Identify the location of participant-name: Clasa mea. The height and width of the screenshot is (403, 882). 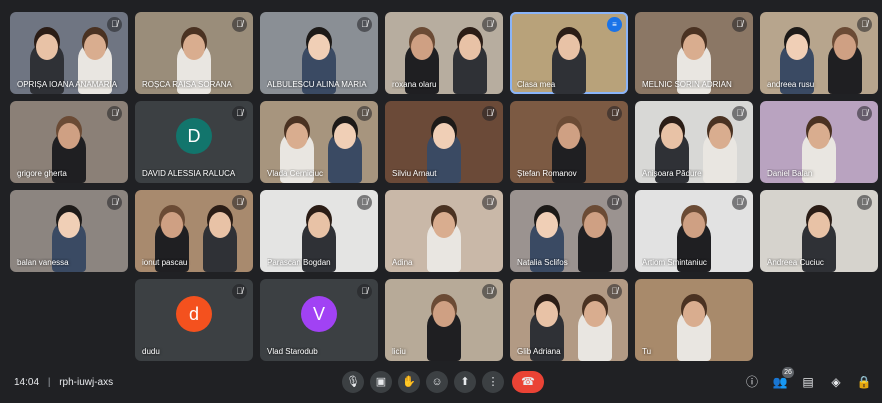
(536, 84).